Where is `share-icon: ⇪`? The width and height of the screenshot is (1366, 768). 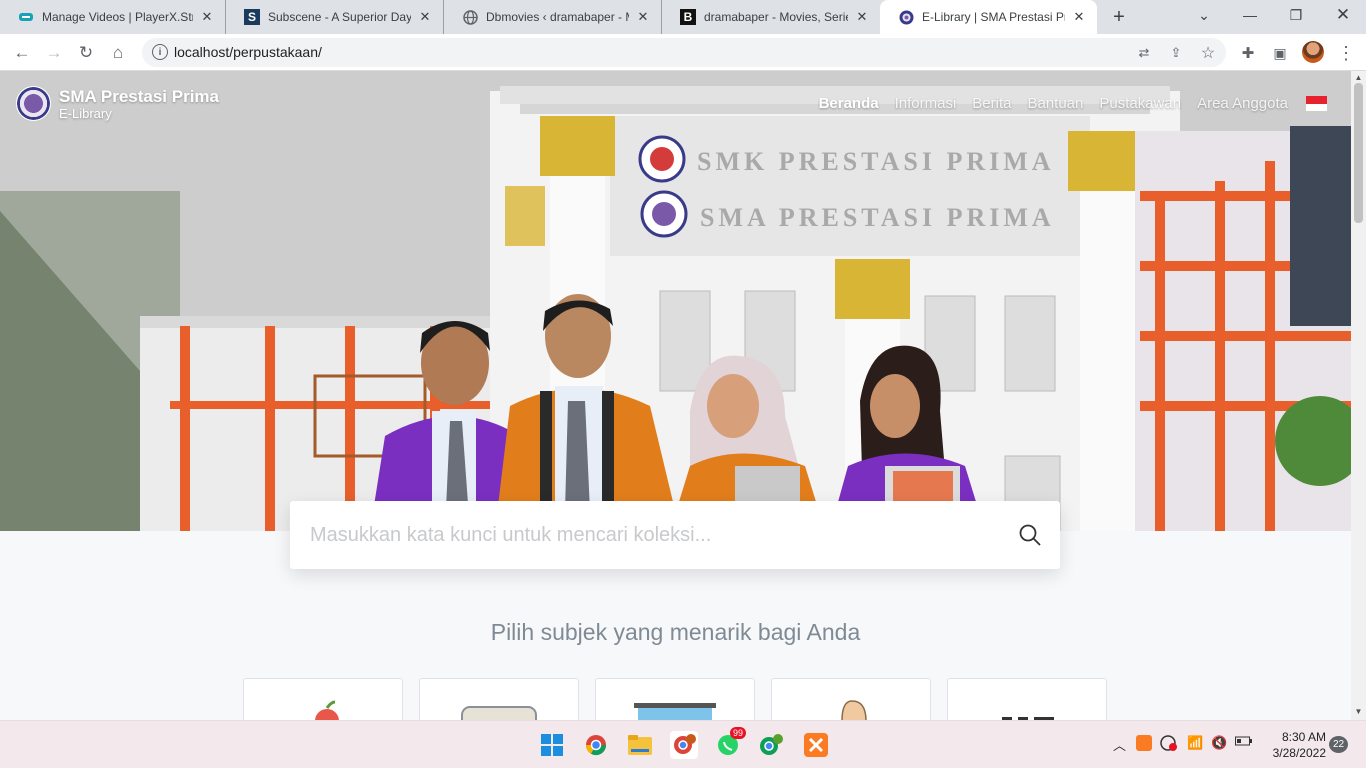 share-icon: ⇪ is located at coordinates (1176, 53).